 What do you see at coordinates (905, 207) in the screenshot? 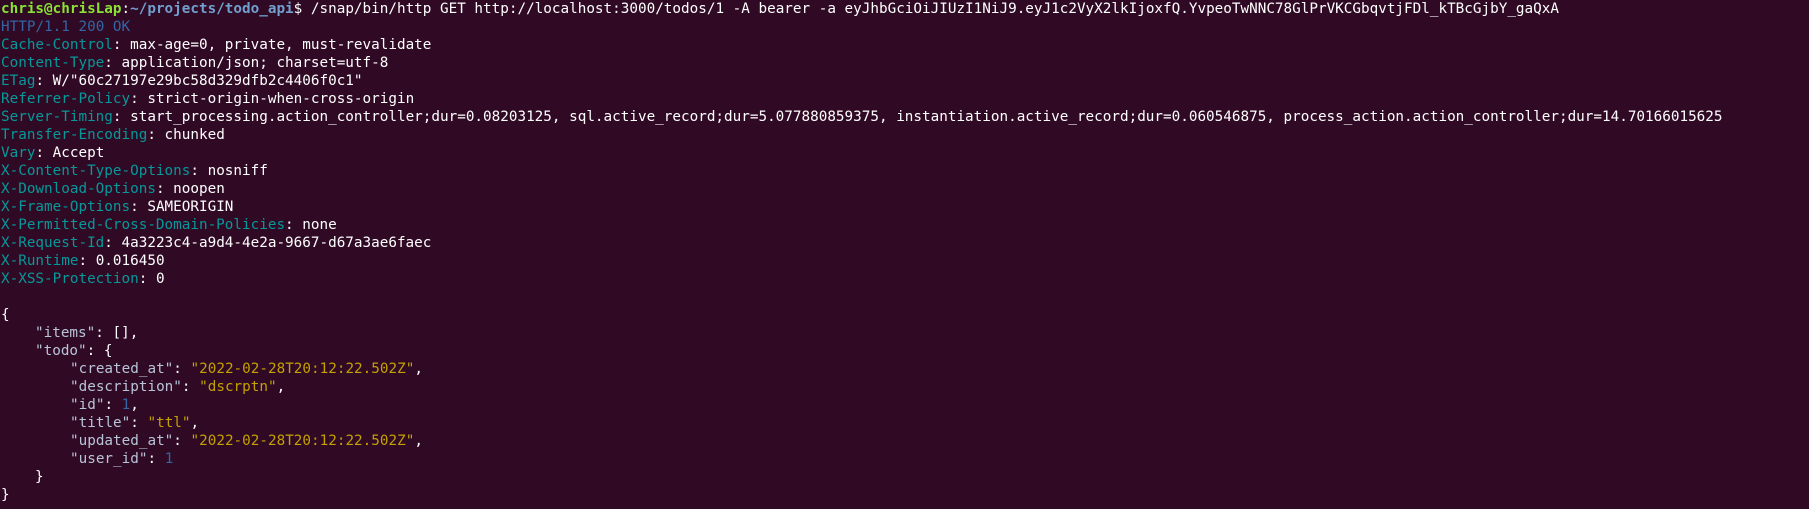
I see `header-line: X-Frame-Options: SAMEORIGIN` at bounding box center [905, 207].